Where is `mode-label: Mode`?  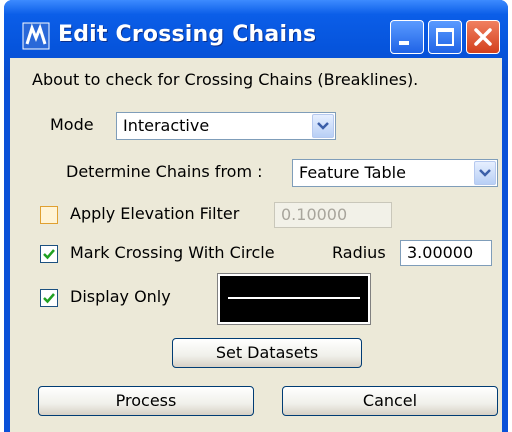 mode-label: Mode is located at coordinates (72, 124).